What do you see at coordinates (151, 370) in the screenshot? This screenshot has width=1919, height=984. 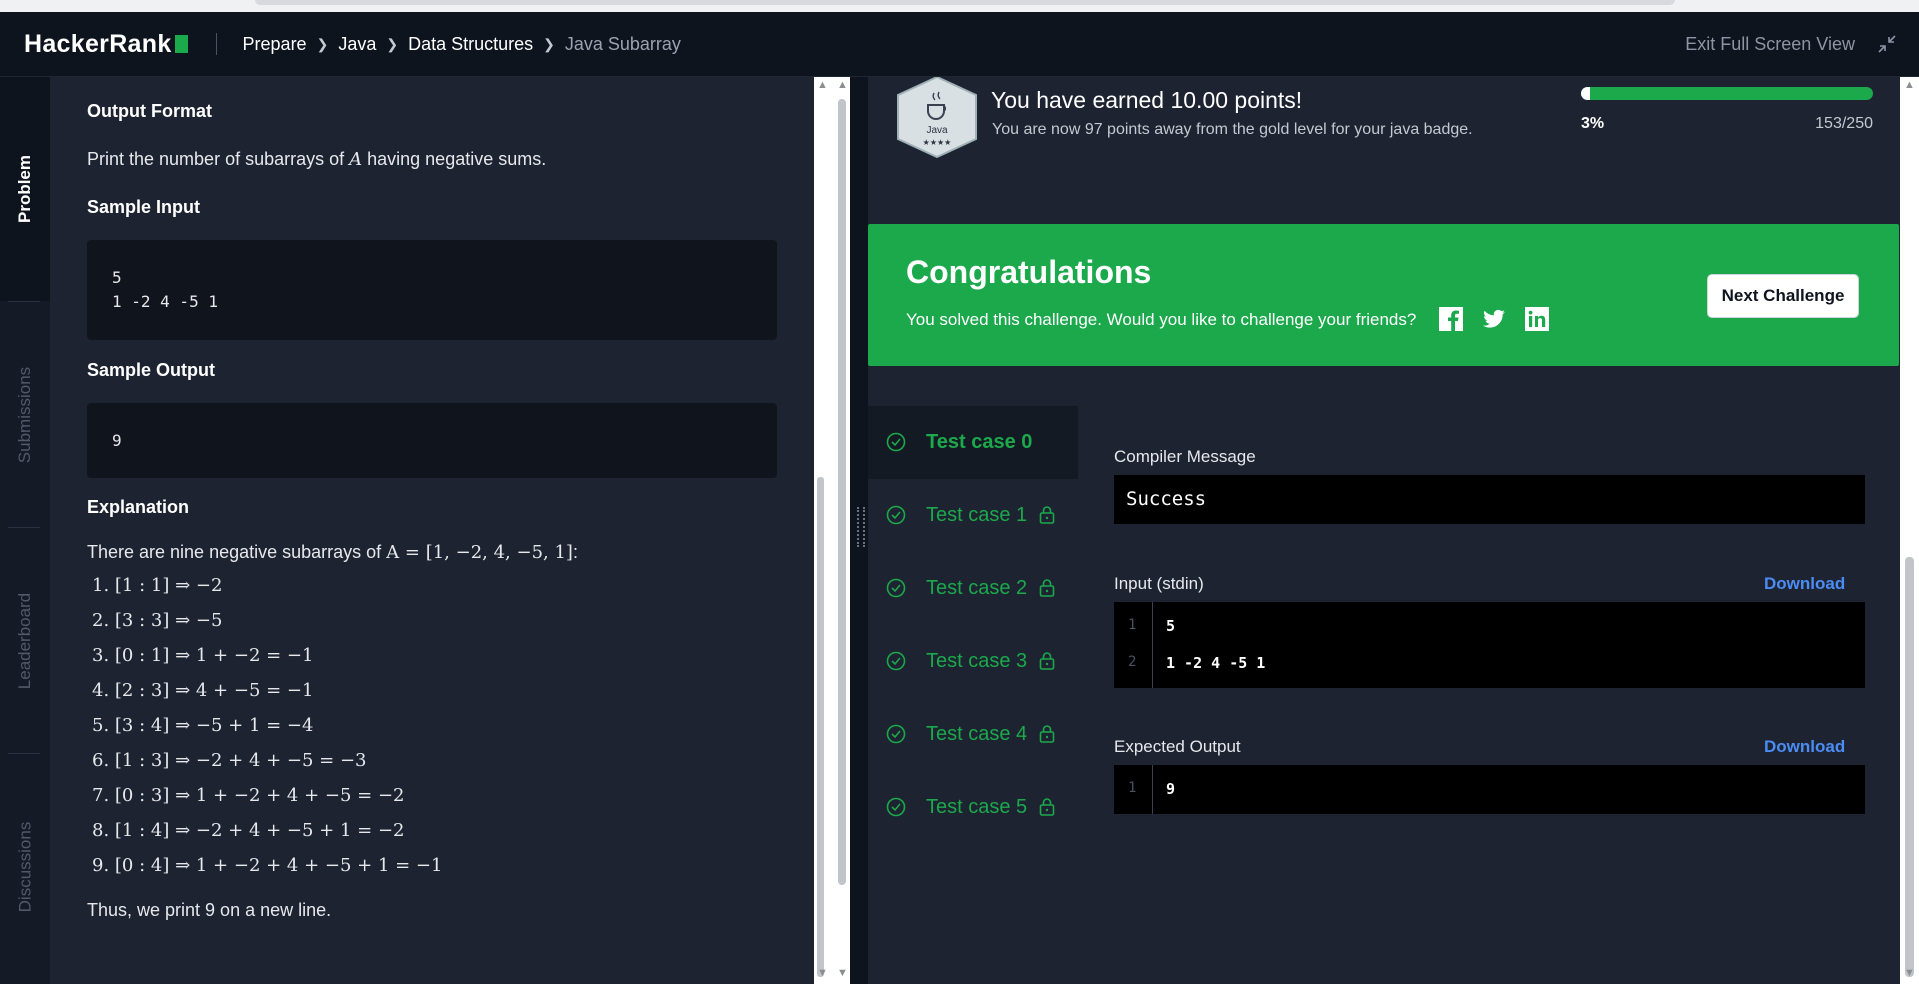 I see `sample-output-heading: Sample Output` at bounding box center [151, 370].